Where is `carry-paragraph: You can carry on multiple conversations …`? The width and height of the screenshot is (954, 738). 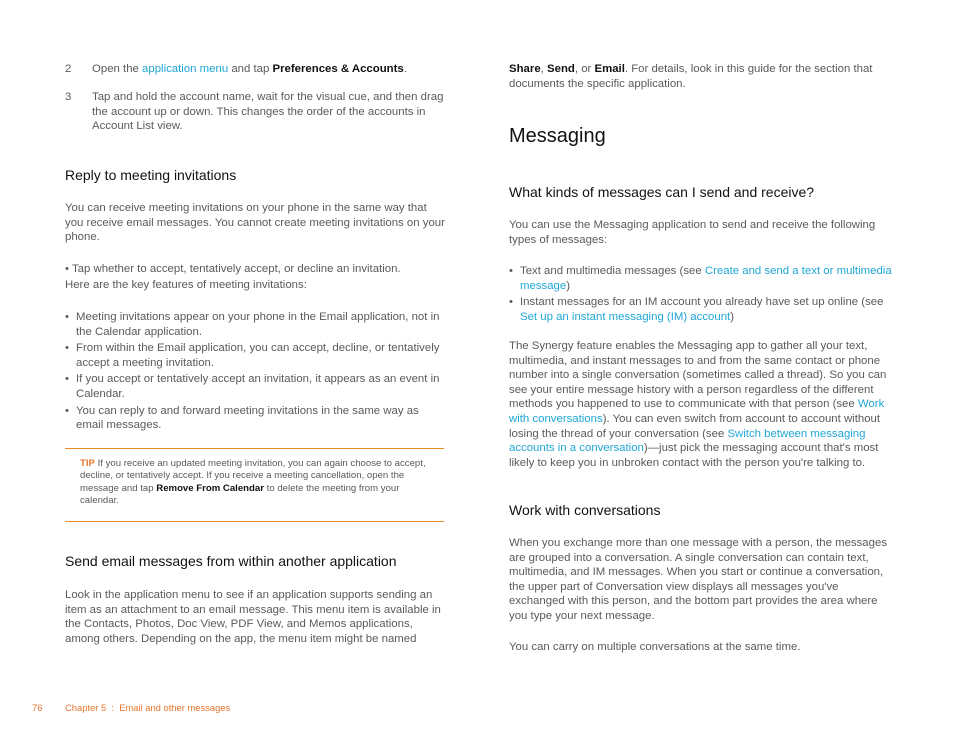 carry-paragraph: You can carry on multiple conversations … is located at coordinates (655, 647).